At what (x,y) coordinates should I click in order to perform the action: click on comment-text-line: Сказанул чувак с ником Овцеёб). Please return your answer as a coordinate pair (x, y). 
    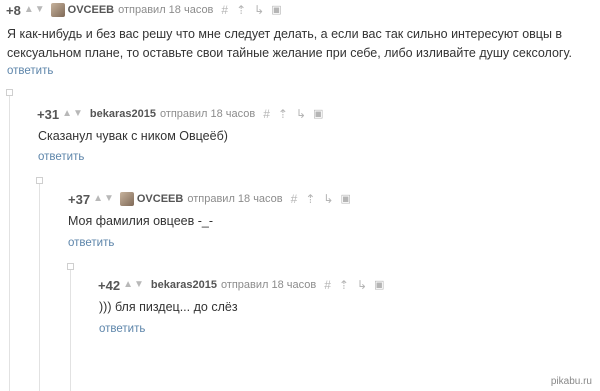
    Looking at the image, I should click on (133, 136).